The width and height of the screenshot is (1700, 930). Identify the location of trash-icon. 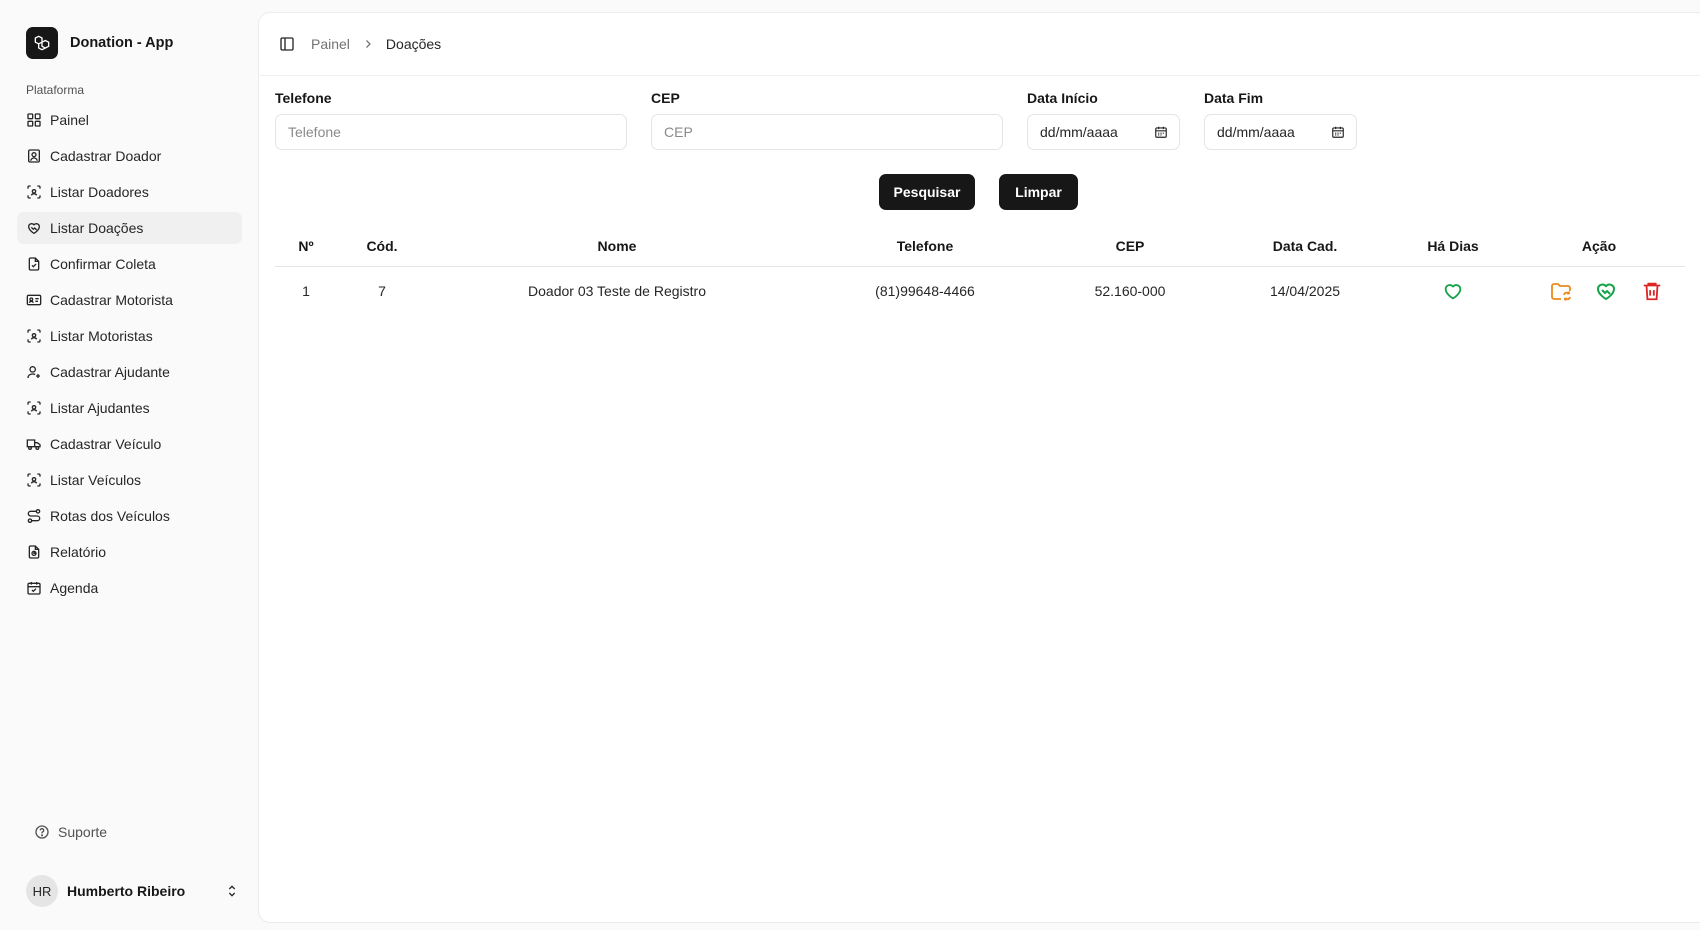
(1652, 291).